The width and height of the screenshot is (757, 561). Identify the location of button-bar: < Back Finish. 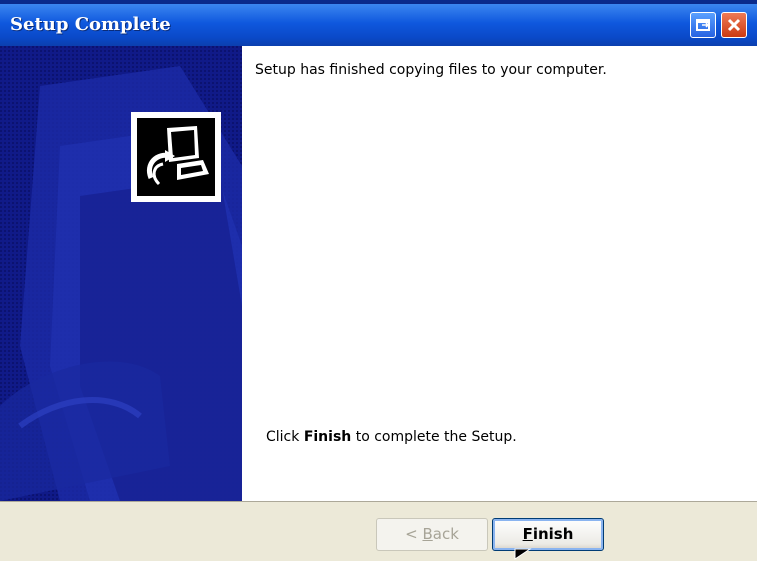
(378, 531).